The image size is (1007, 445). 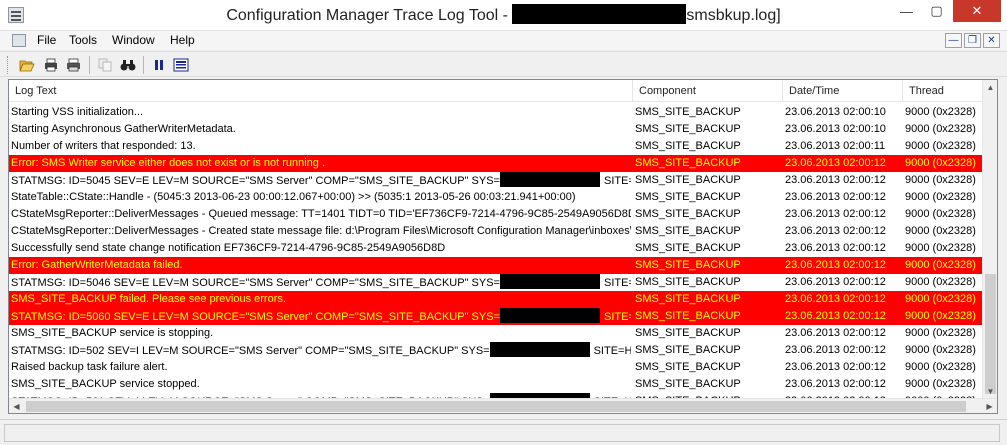 I want to click on find-icon, so click(x=128, y=65).